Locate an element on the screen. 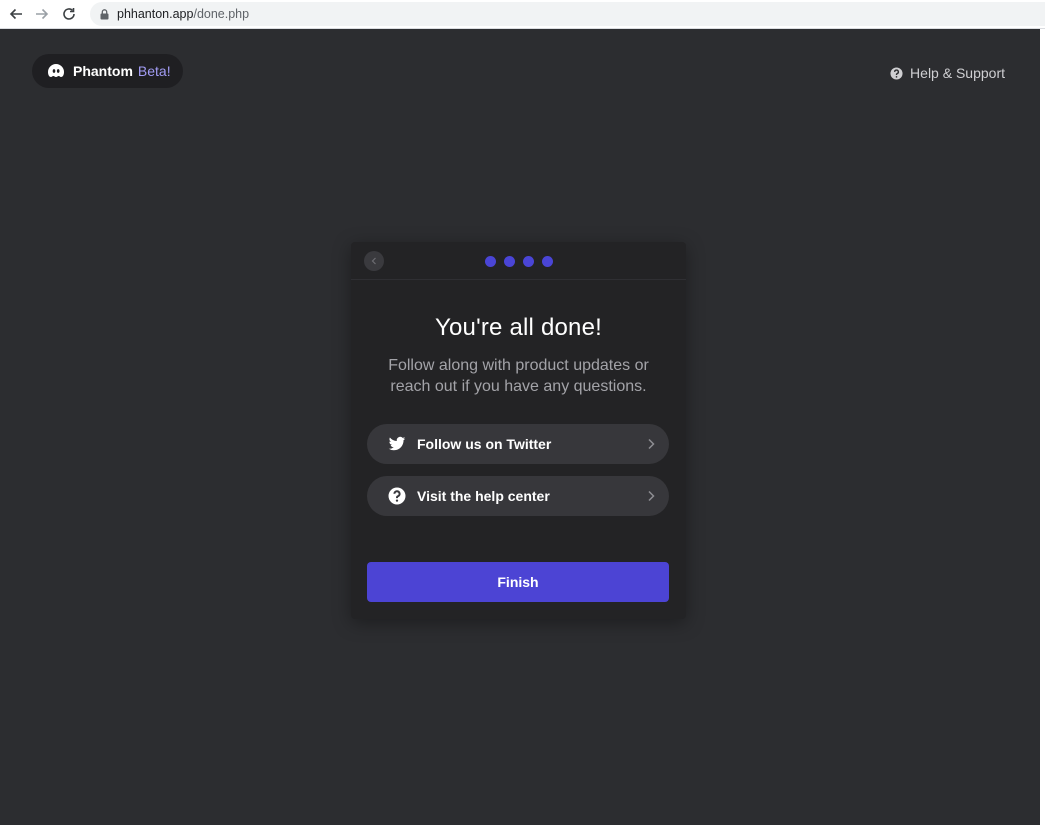 This screenshot has height=825, width=1045. follow-twitter-button: Follow us on Twitter is located at coordinates (518, 444).